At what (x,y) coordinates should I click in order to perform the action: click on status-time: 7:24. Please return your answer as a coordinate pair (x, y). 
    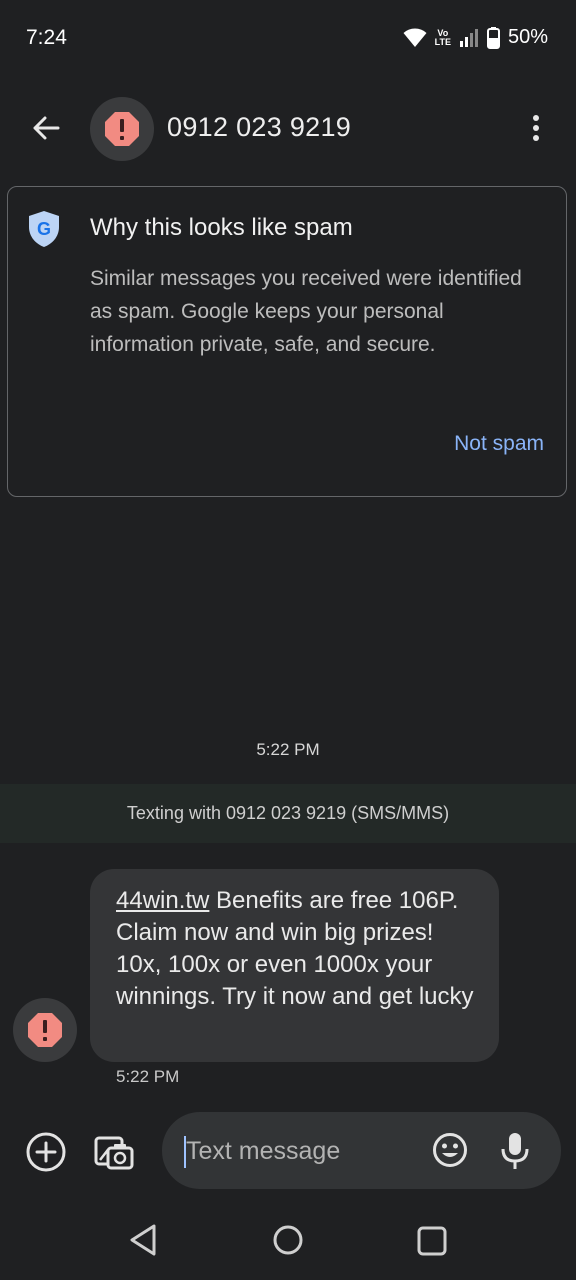
    Looking at the image, I should click on (46, 37).